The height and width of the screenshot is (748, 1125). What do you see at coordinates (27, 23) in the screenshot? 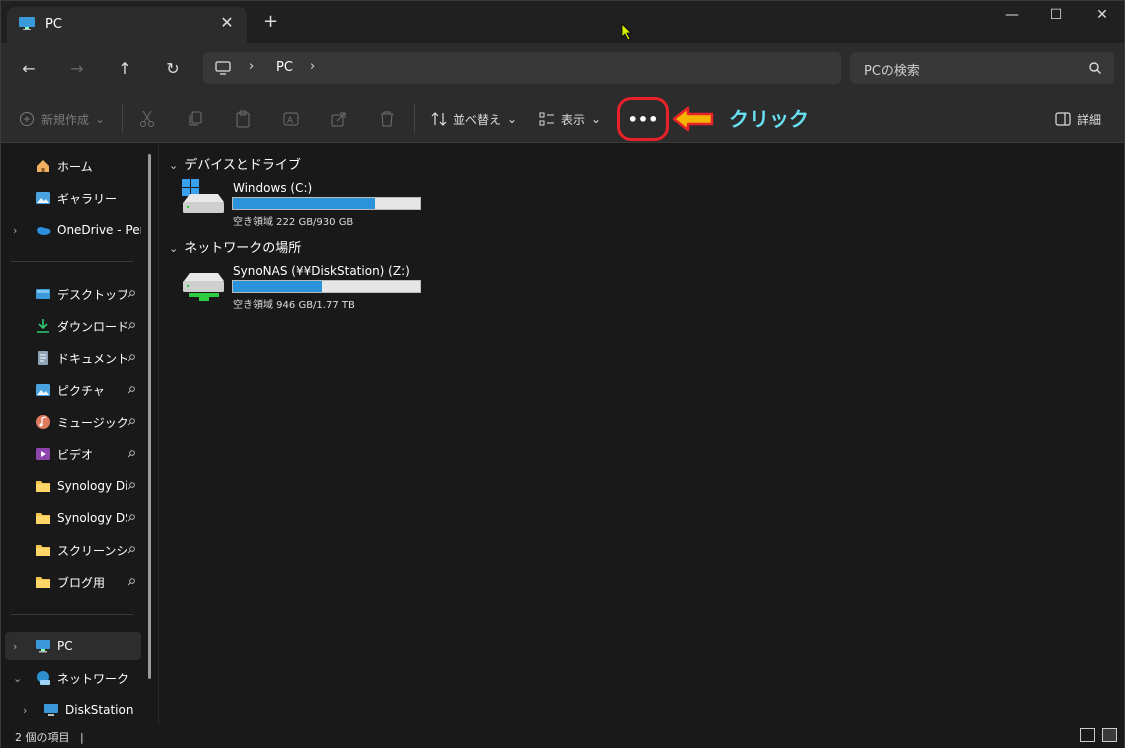
I see `pc-icon` at bounding box center [27, 23].